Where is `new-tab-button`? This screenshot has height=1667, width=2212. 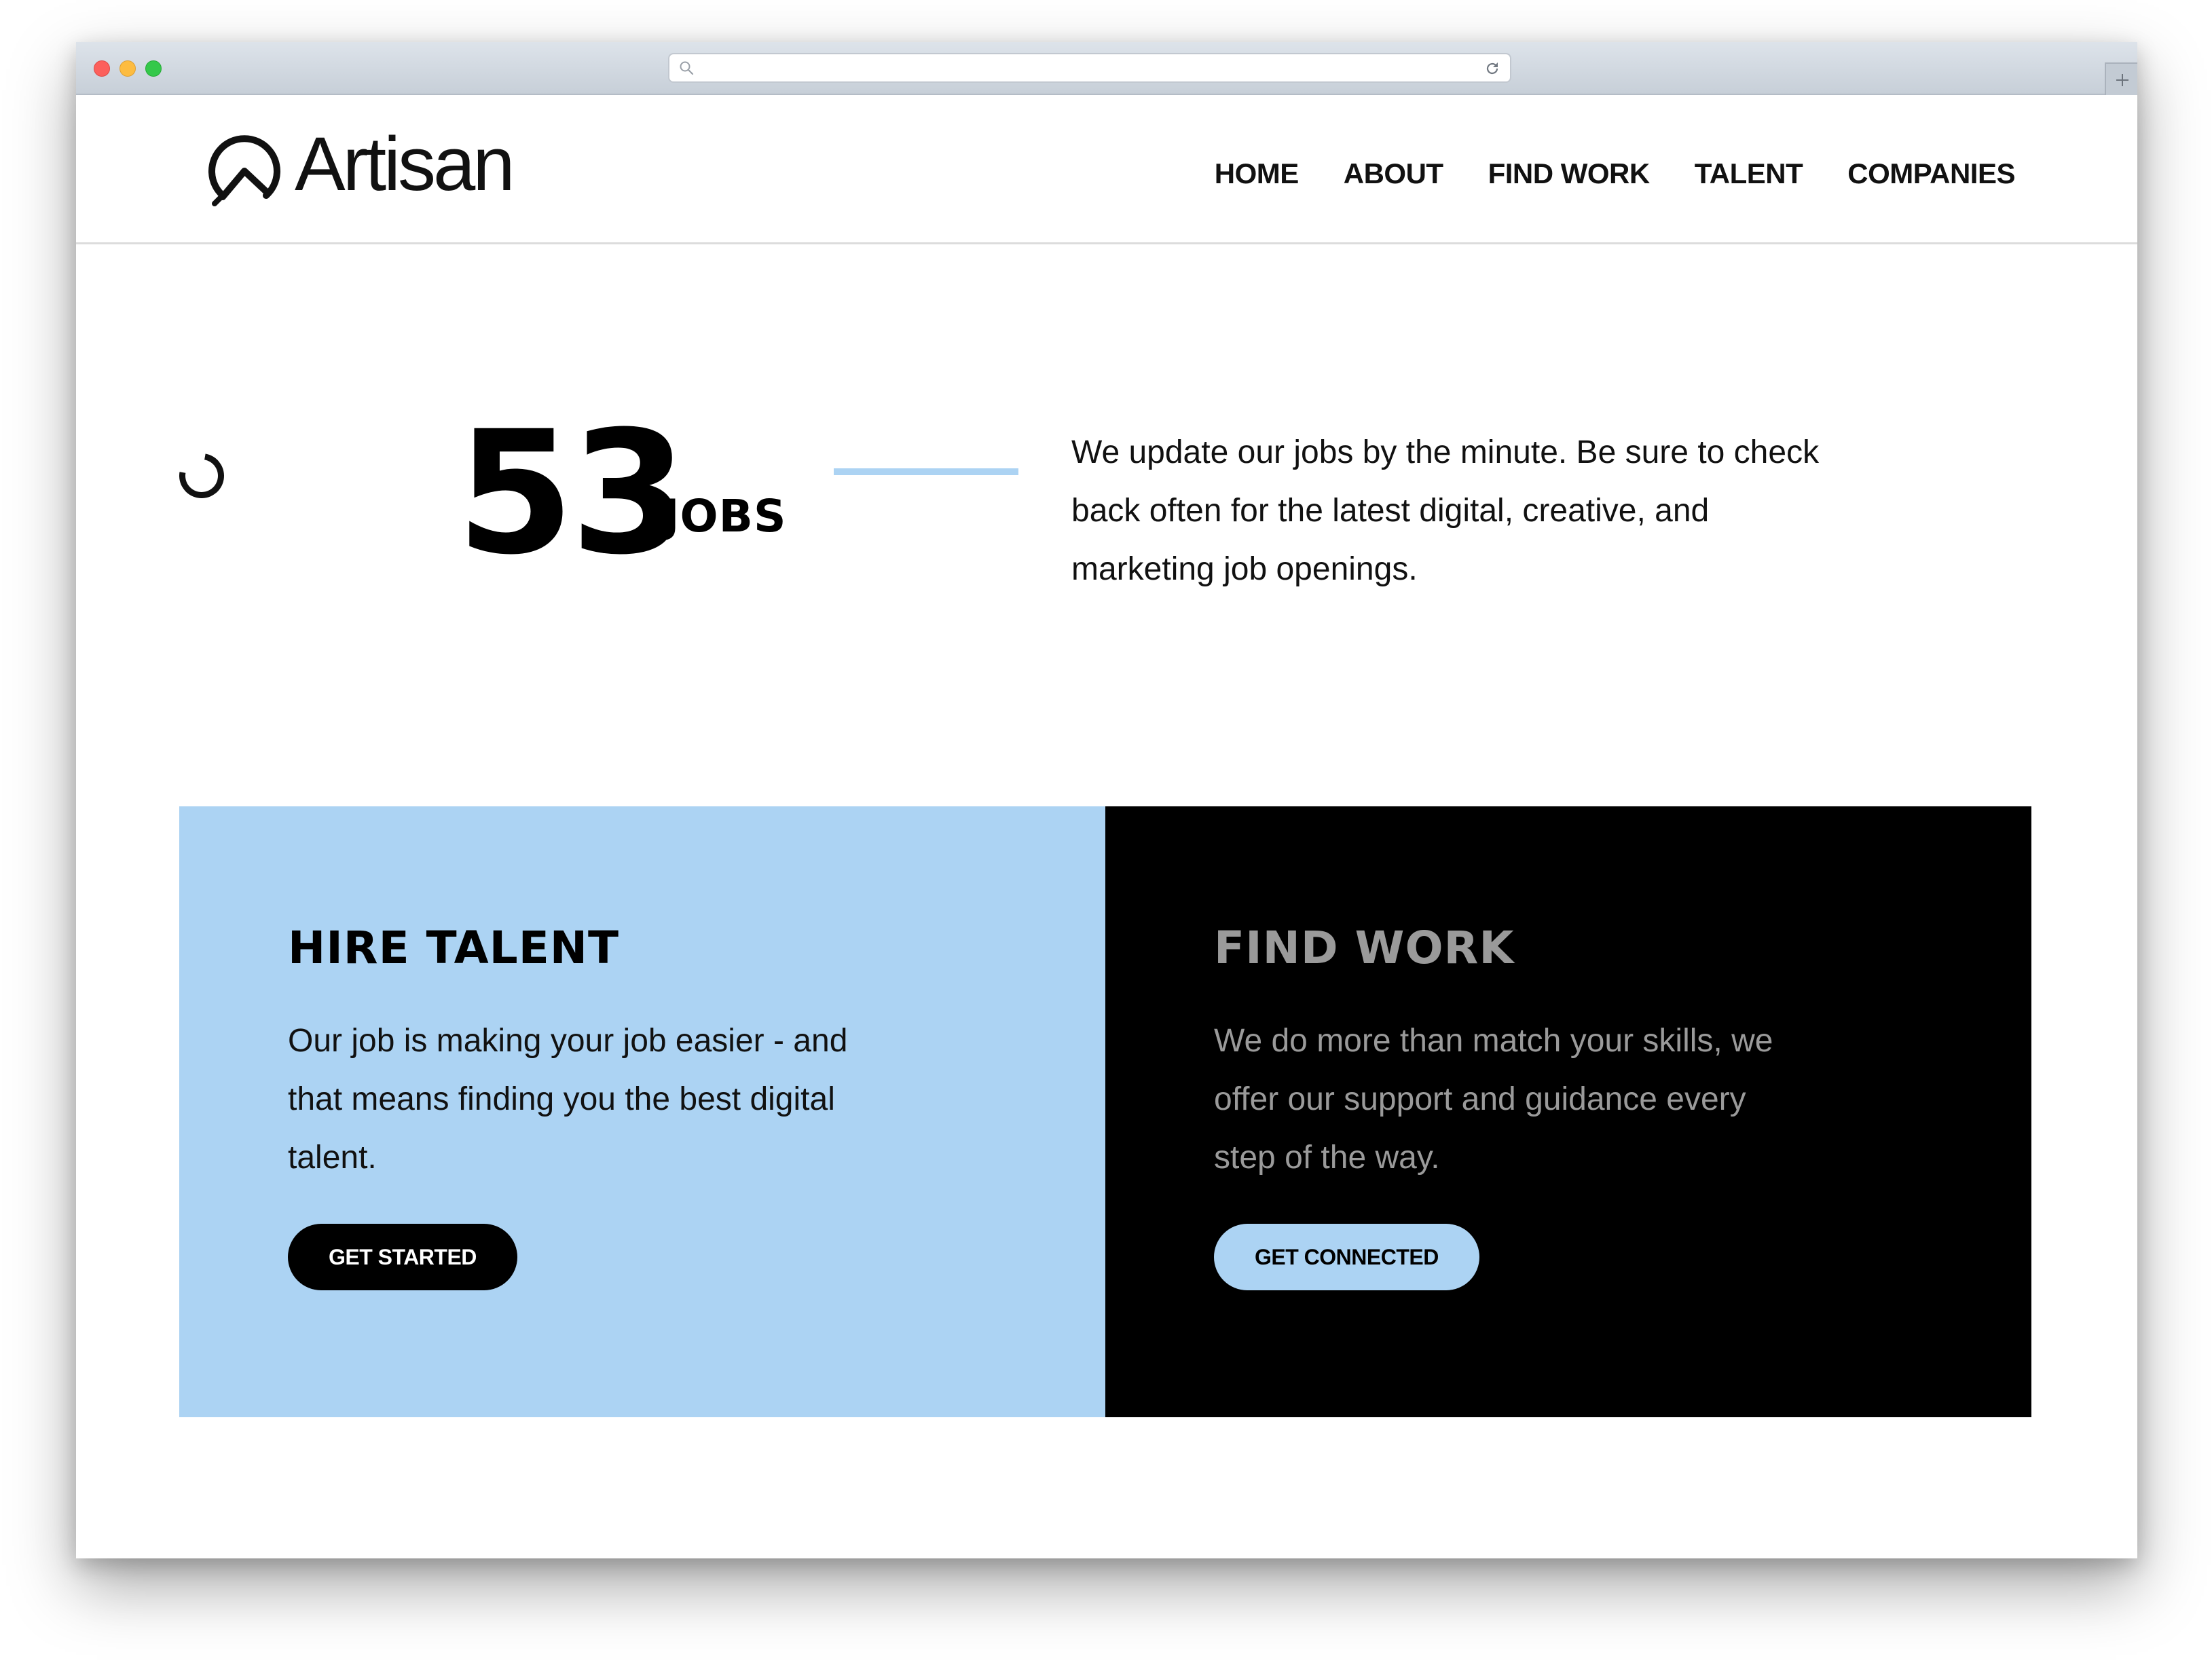 new-tab-button is located at coordinates (2121, 78).